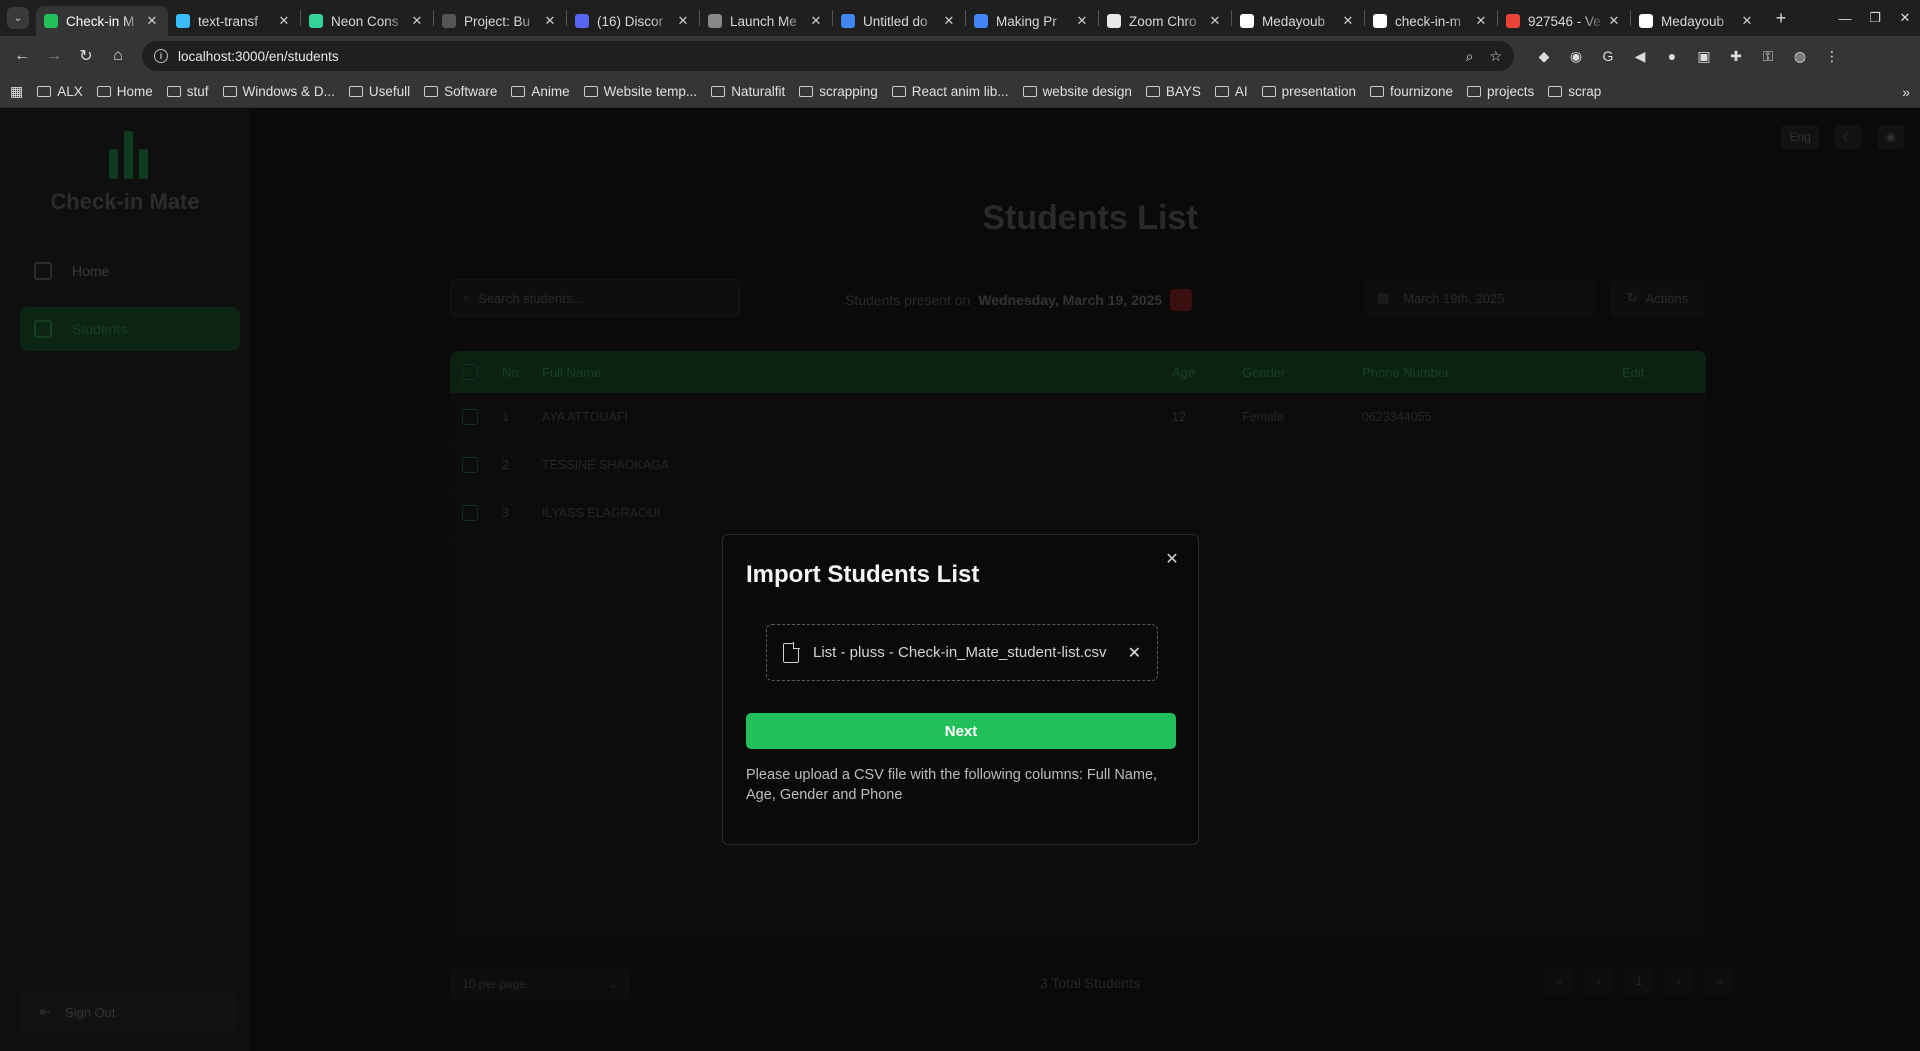  Describe the element at coordinates (1173, 91) in the screenshot. I see `bookmark-item: BAYS` at that location.